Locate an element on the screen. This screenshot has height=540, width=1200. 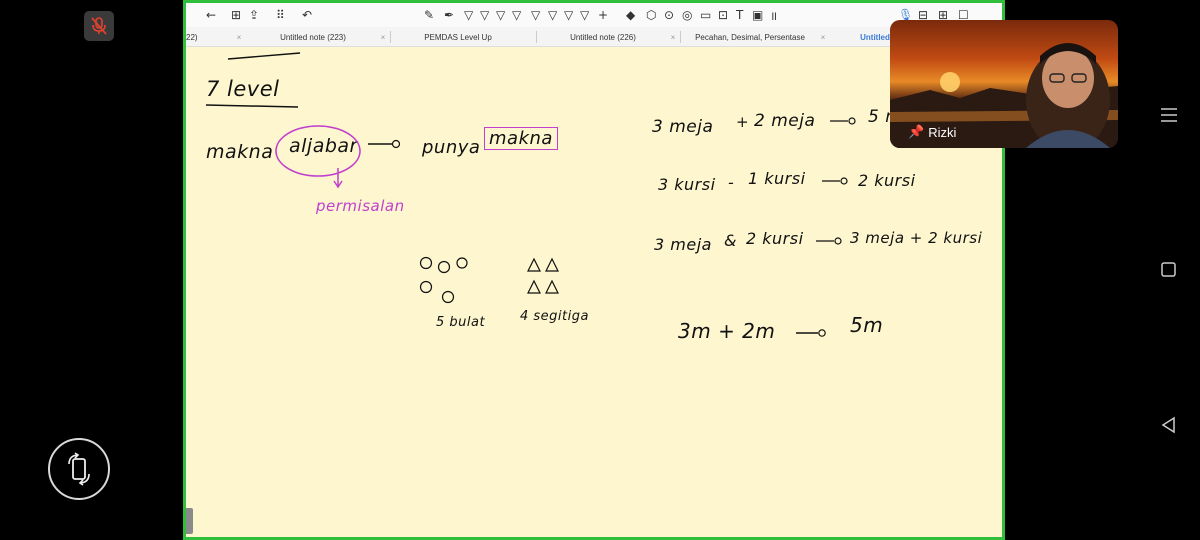
eq1-right: 2 meja is located at coordinates (785, 121).